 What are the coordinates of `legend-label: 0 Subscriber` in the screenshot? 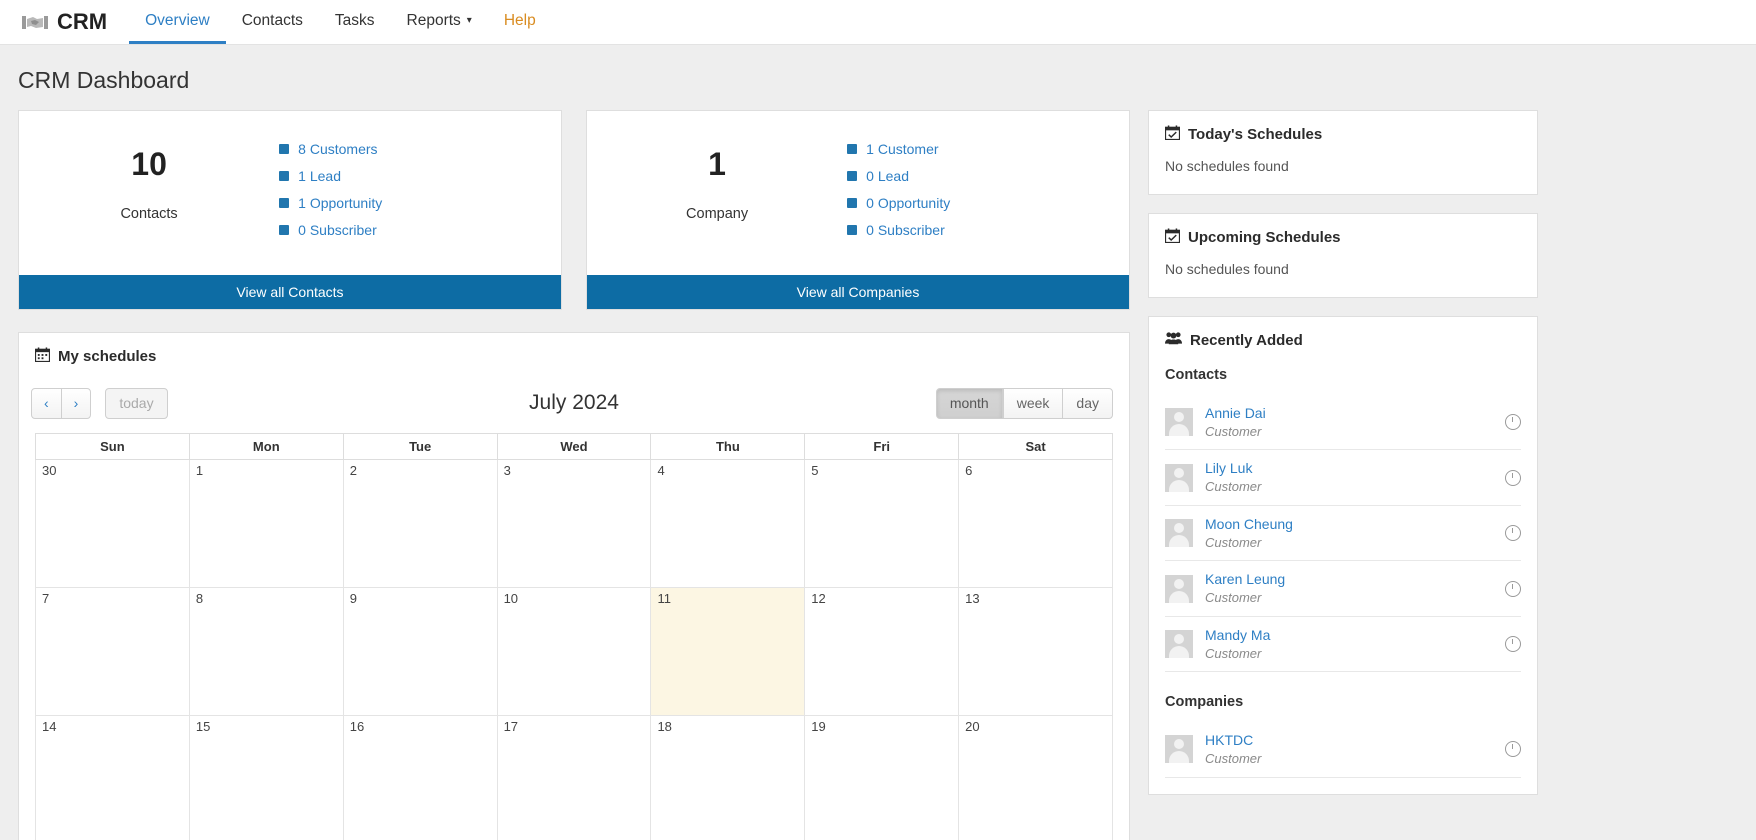 It's located at (905, 230).